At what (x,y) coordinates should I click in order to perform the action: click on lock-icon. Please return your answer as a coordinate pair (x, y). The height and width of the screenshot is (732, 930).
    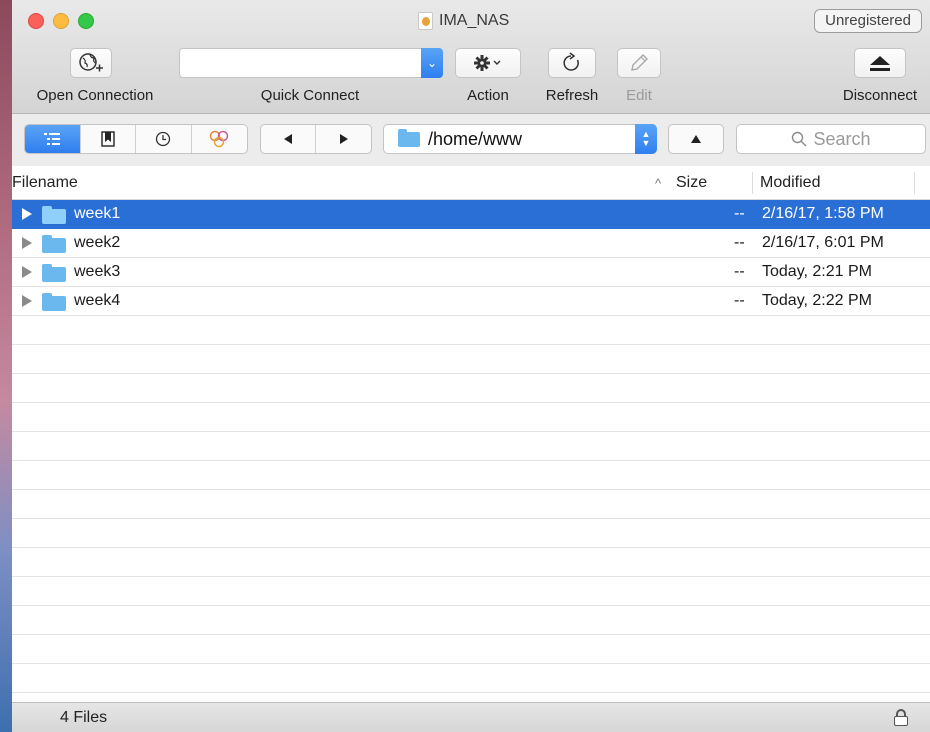
    Looking at the image, I should click on (901, 717).